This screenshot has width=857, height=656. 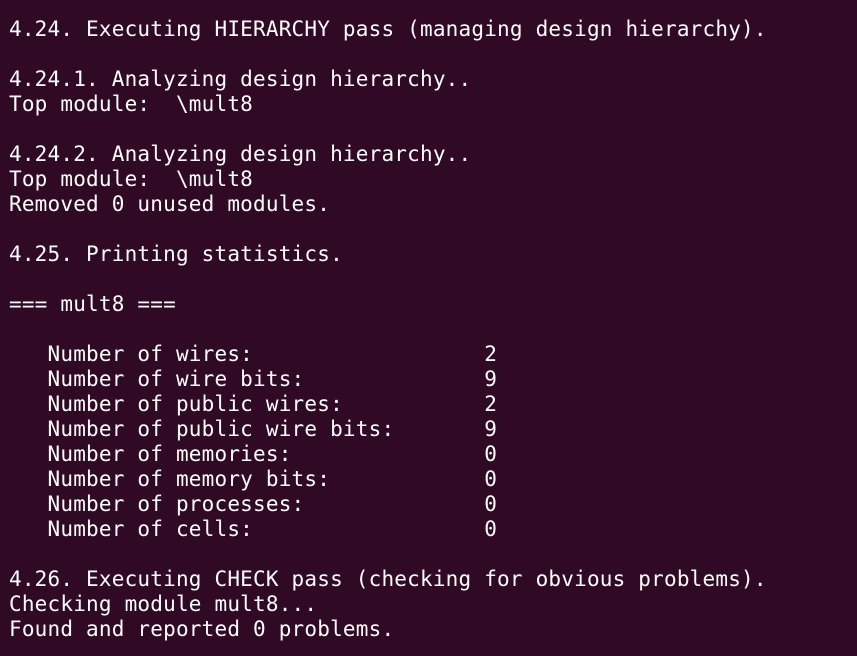 What do you see at coordinates (253, 454) in the screenshot?
I see `stat-line-memories: Number of memories: 0` at bounding box center [253, 454].